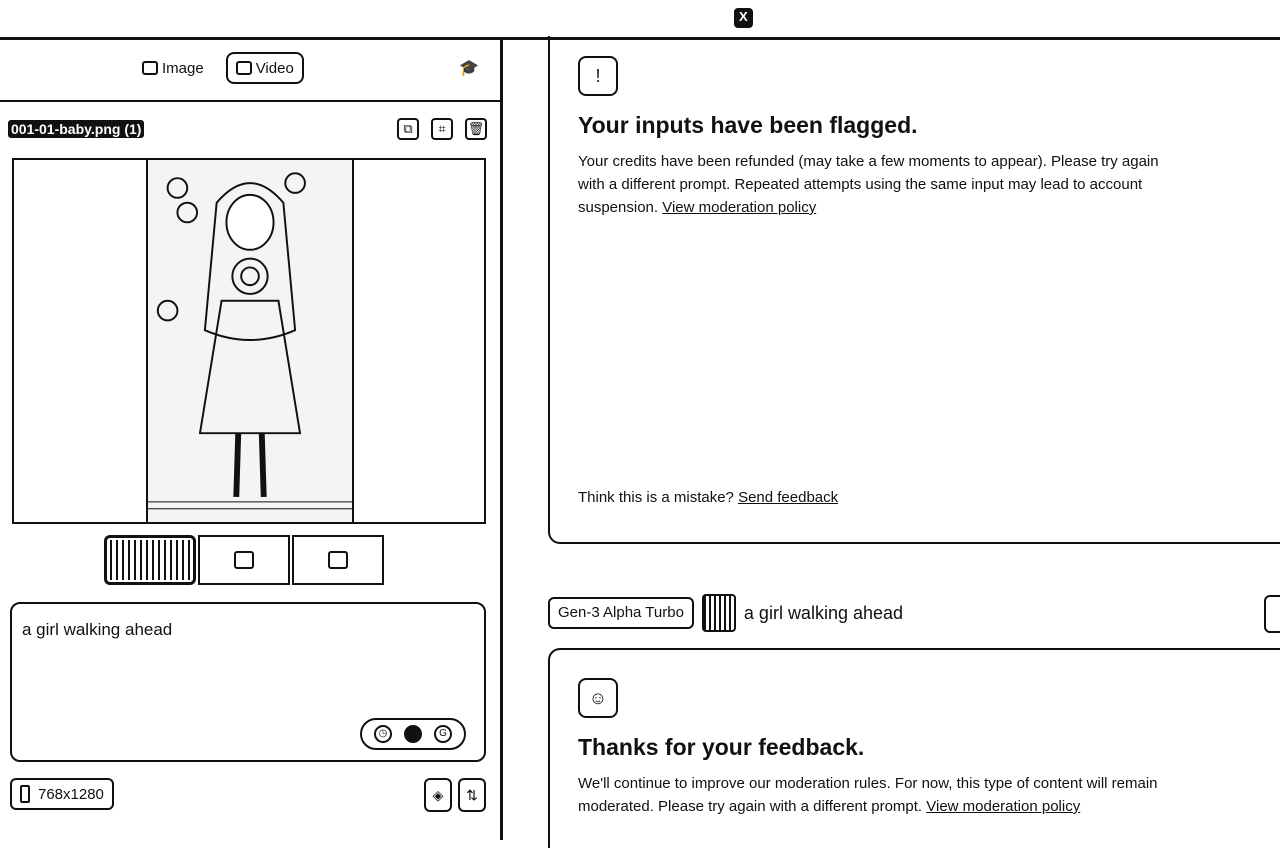  I want to click on mode-tabs: Image Video, so click(219, 68).